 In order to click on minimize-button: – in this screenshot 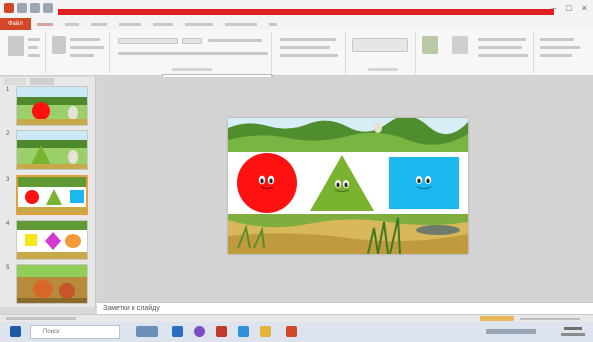, I will do `click(553, 8)`.